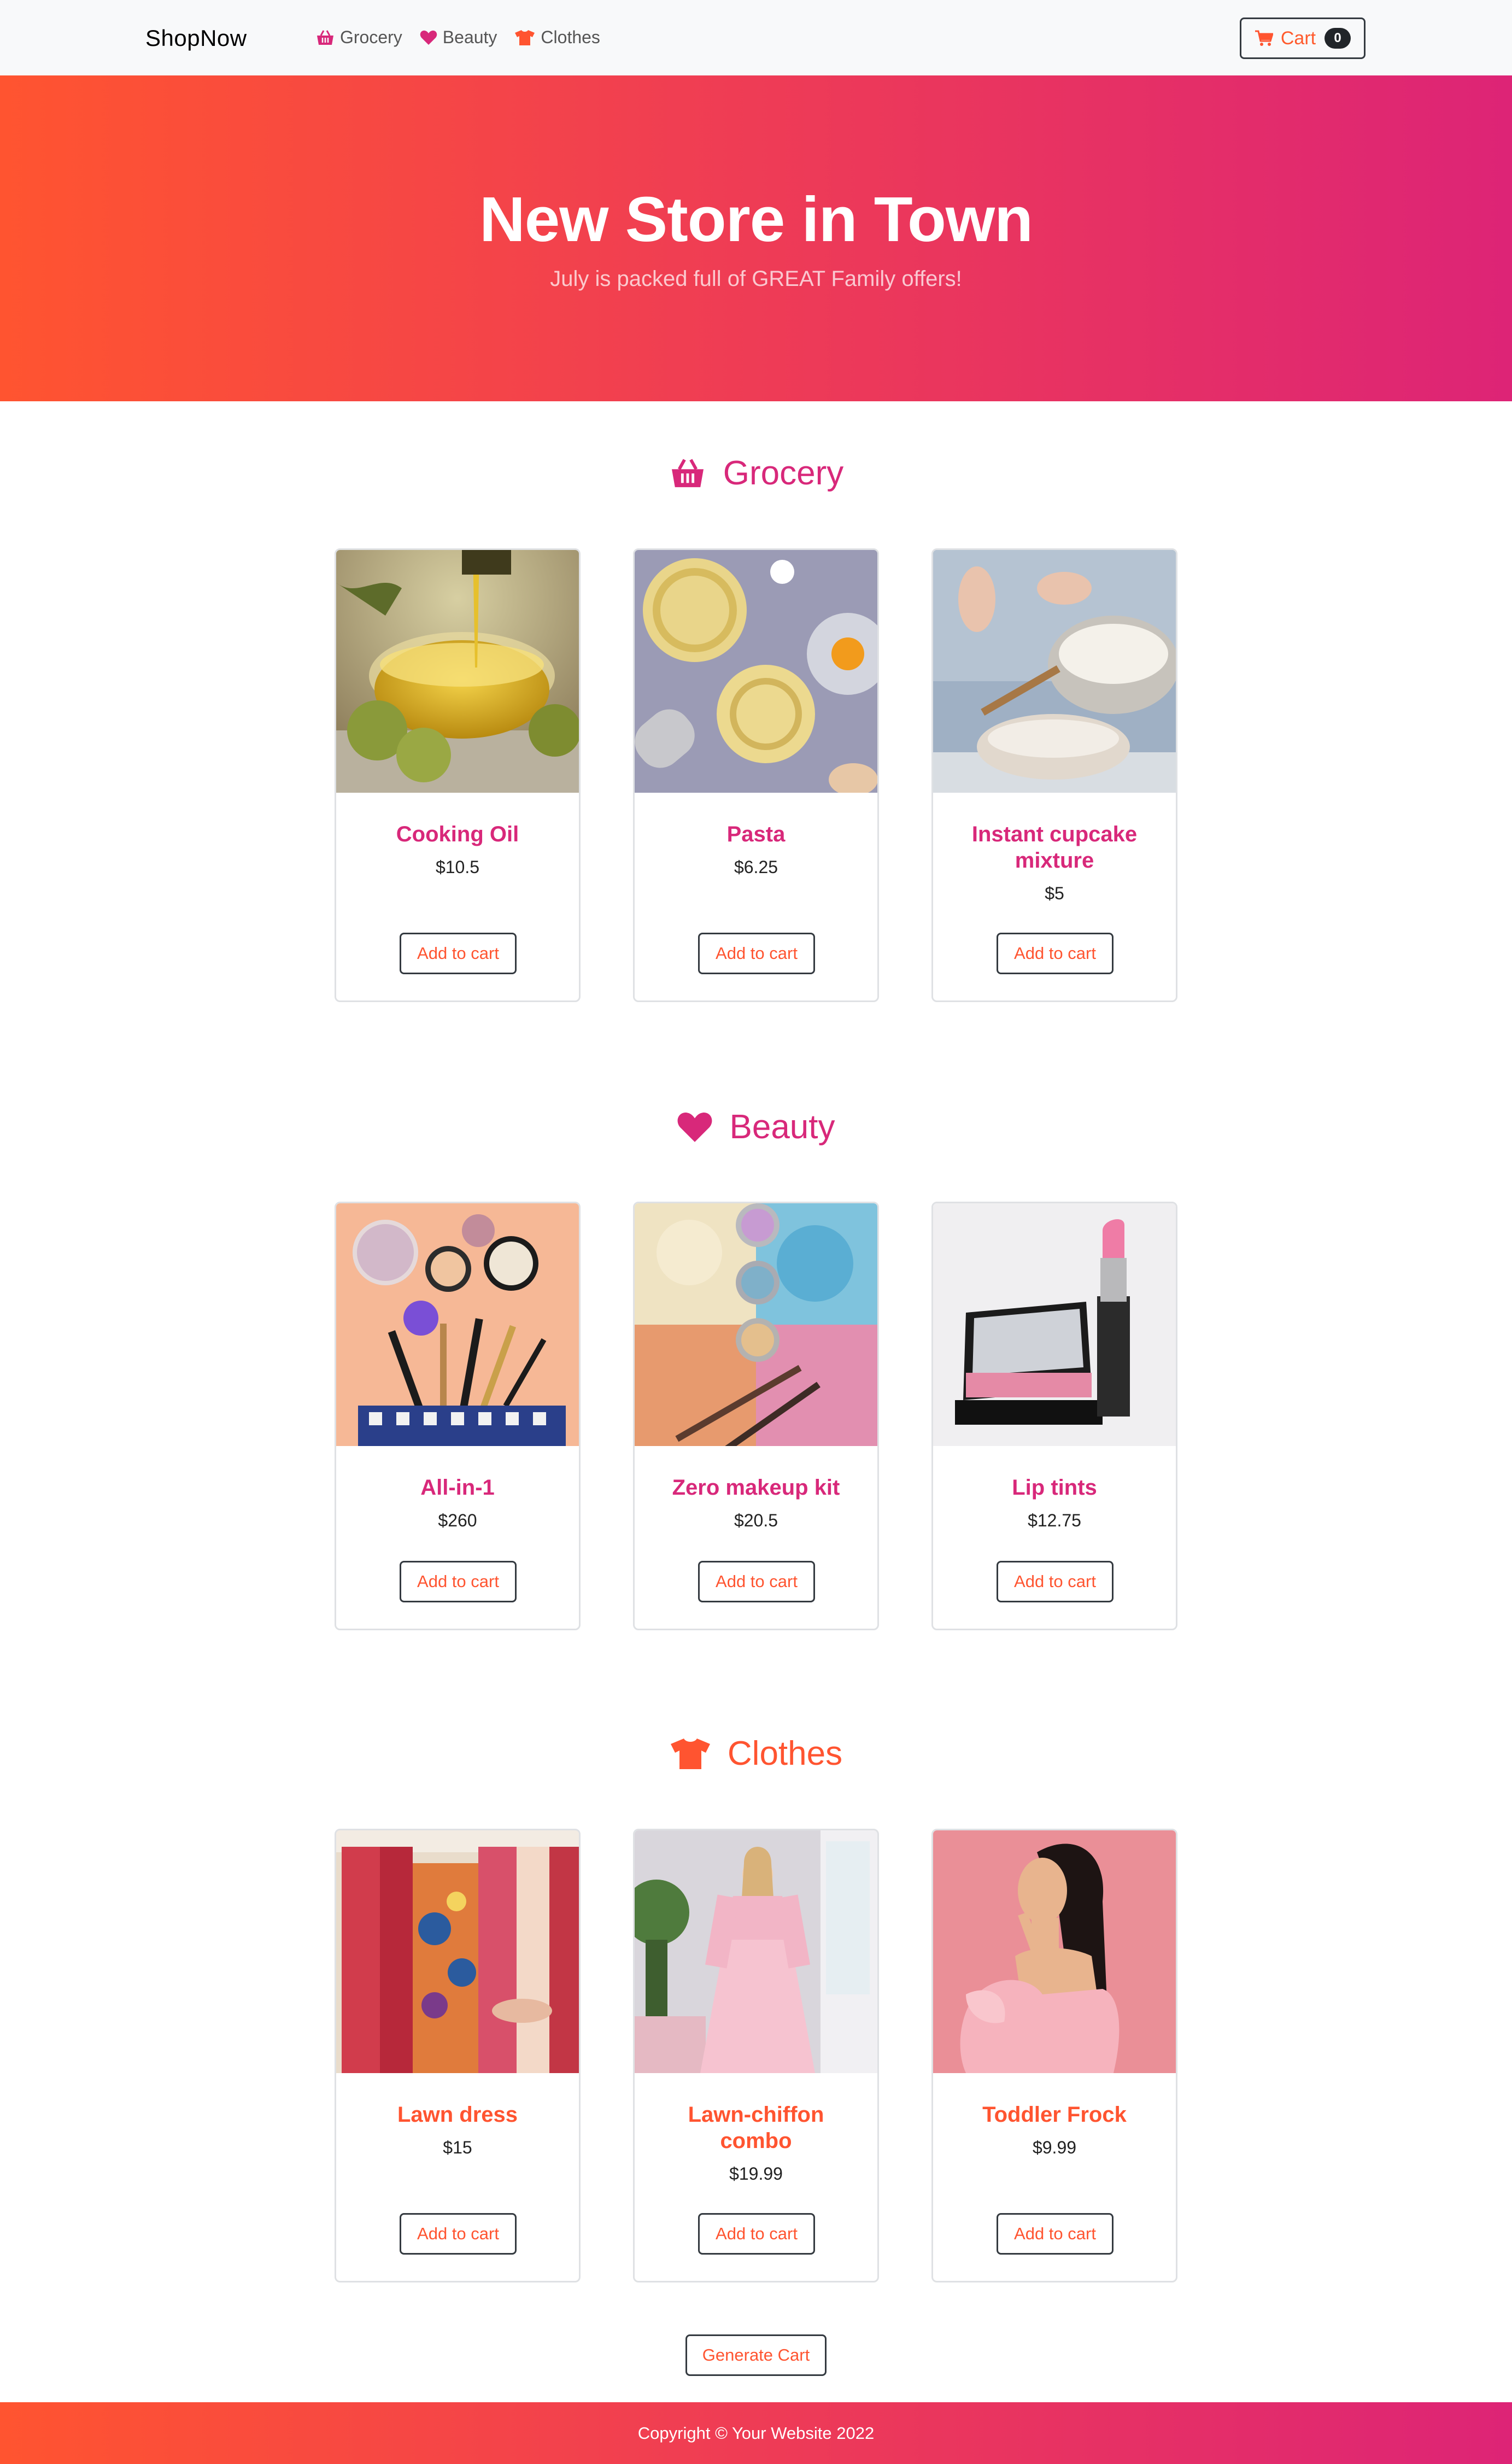 This screenshot has width=1512, height=2464. What do you see at coordinates (457, 2147) in the screenshot?
I see `product-price: $15` at bounding box center [457, 2147].